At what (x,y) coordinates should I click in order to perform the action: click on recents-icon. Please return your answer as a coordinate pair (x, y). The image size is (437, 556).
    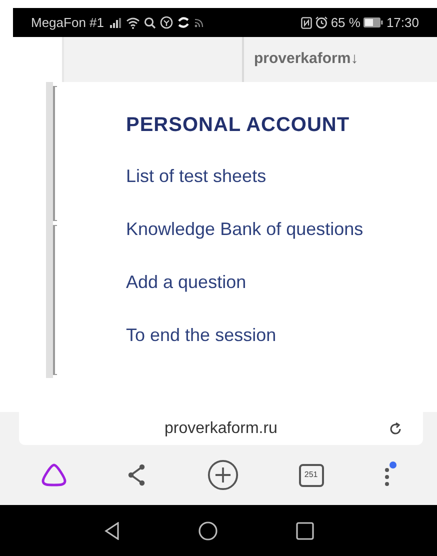
    Looking at the image, I should click on (305, 531).